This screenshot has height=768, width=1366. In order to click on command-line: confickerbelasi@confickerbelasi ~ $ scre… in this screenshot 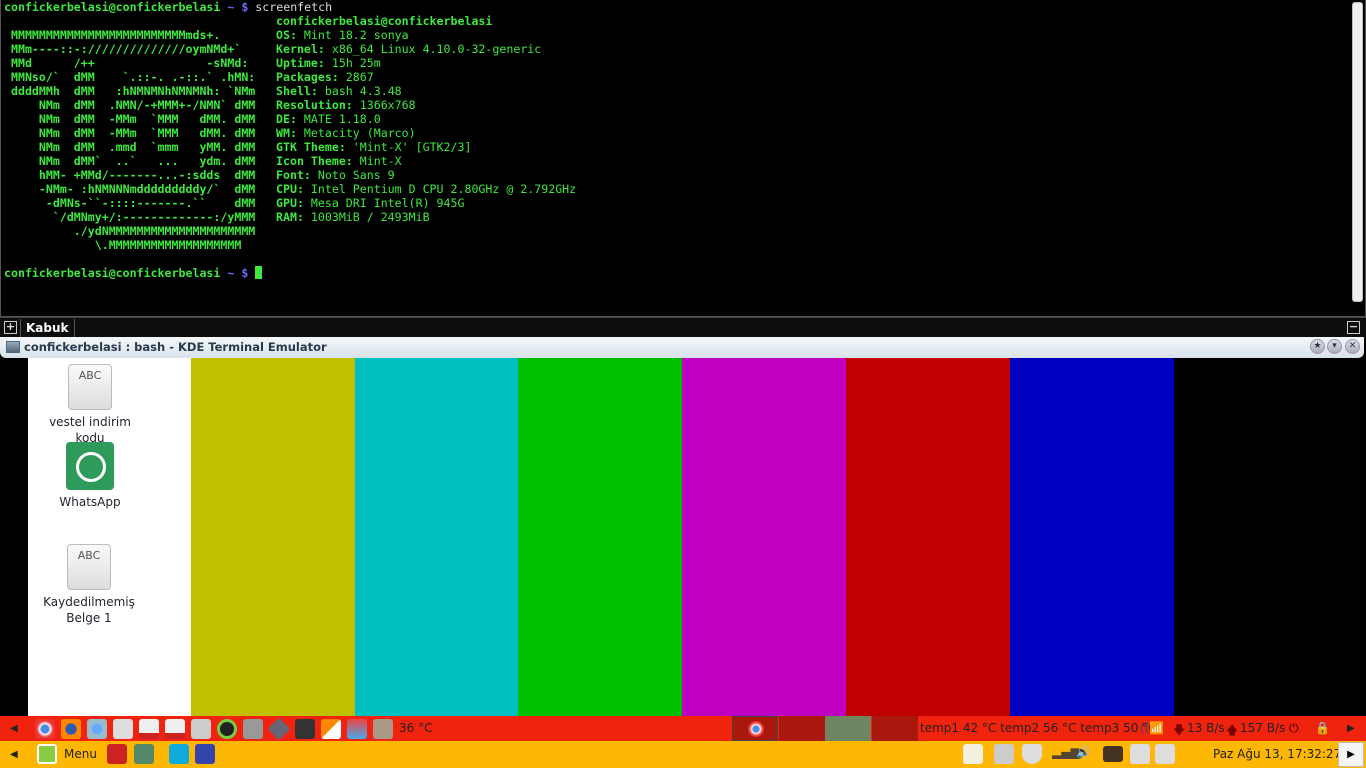, I will do `click(168, 7)`.